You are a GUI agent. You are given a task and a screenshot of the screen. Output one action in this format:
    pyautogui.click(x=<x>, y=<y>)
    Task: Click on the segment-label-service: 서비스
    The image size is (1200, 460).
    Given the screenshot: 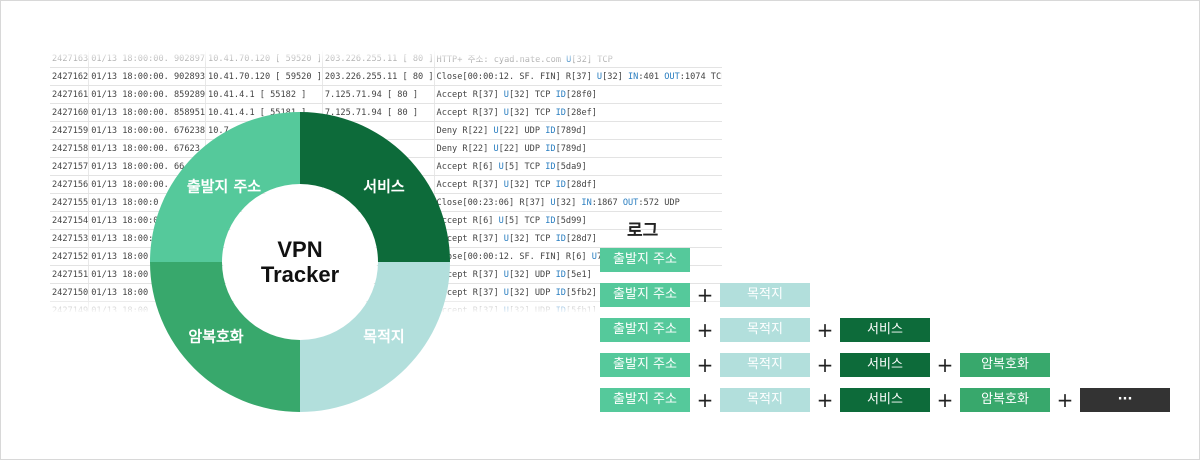 What is the action you would take?
    pyautogui.click(x=384, y=186)
    